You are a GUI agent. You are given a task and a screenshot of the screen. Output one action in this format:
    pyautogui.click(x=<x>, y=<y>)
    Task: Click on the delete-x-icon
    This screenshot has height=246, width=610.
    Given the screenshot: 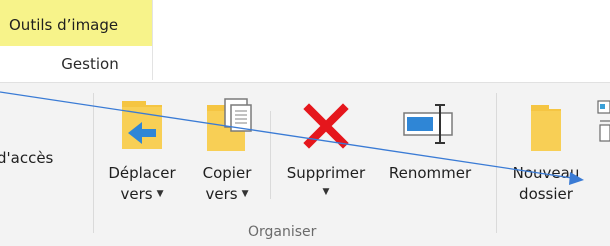 What is the action you would take?
    pyautogui.click(x=326, y=126)
    